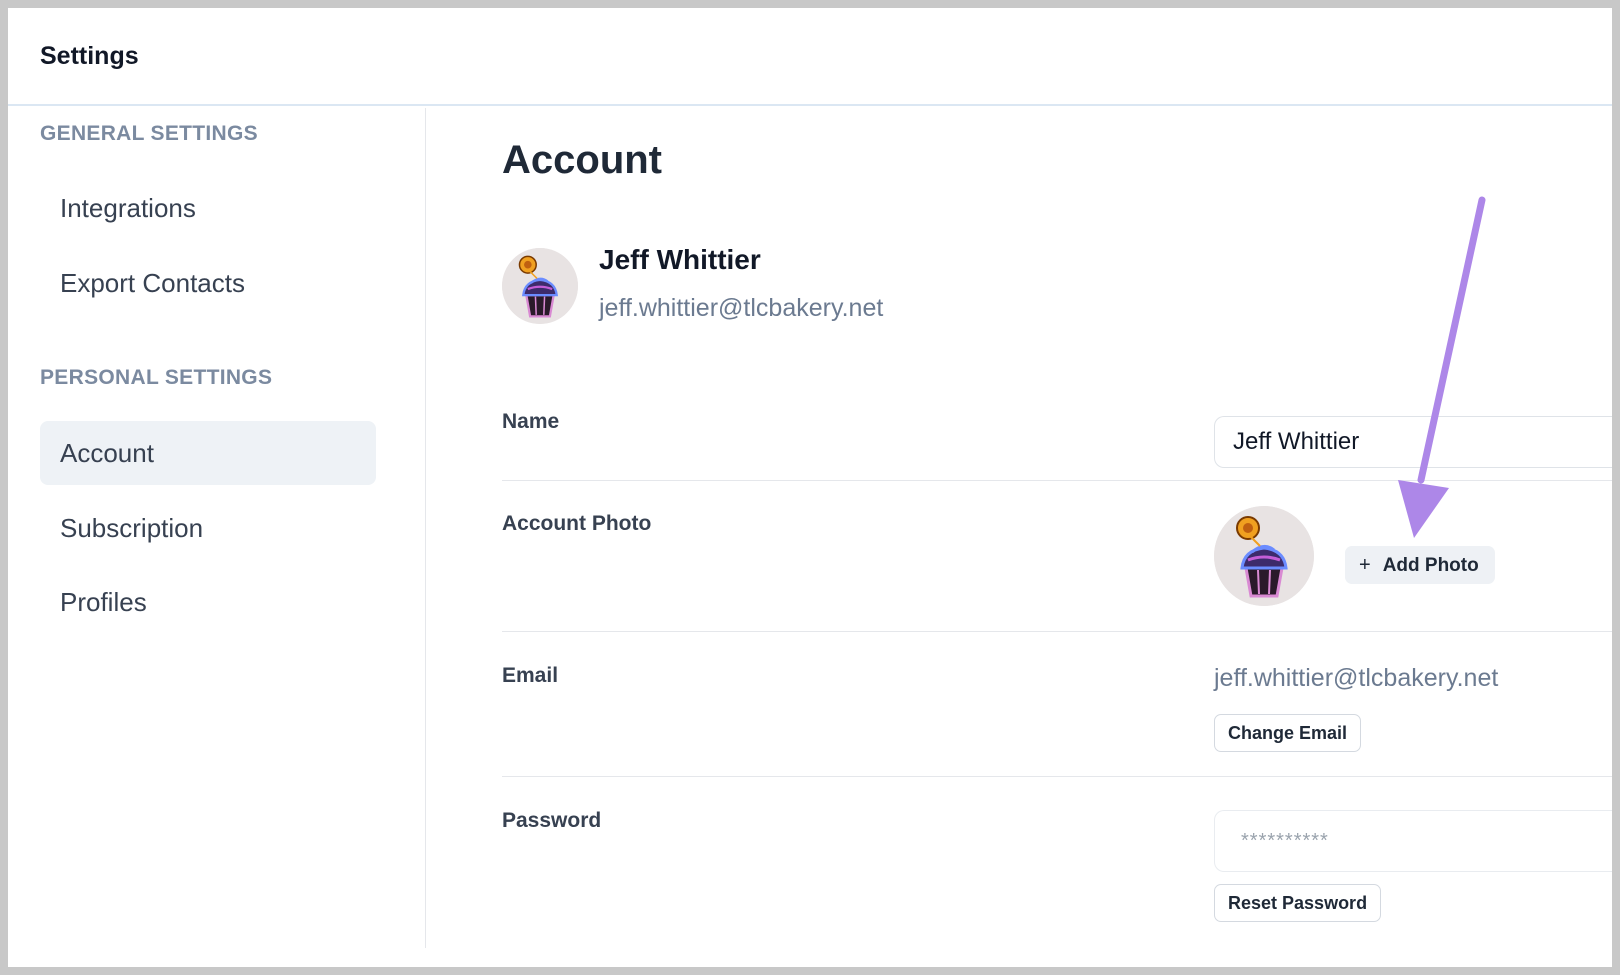 This screenshot has height=975, width=1620. I want to click on add-photo-button: + Add Photo, so click(1420, 565).